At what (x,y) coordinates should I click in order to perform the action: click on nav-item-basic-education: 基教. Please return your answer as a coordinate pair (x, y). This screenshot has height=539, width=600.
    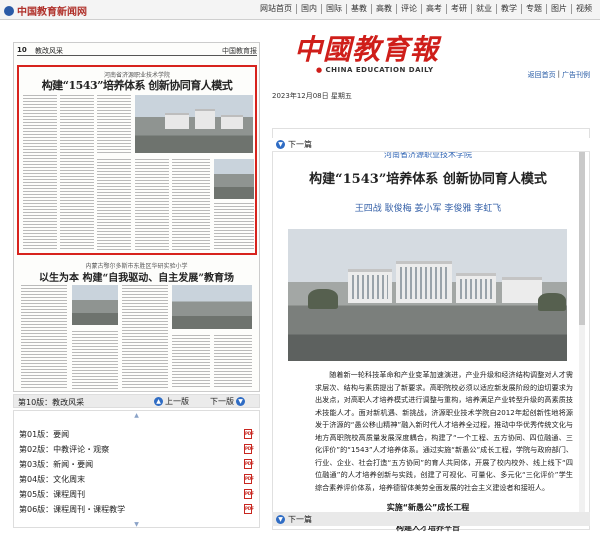
    Looking at the image, I should click on (358, 9).